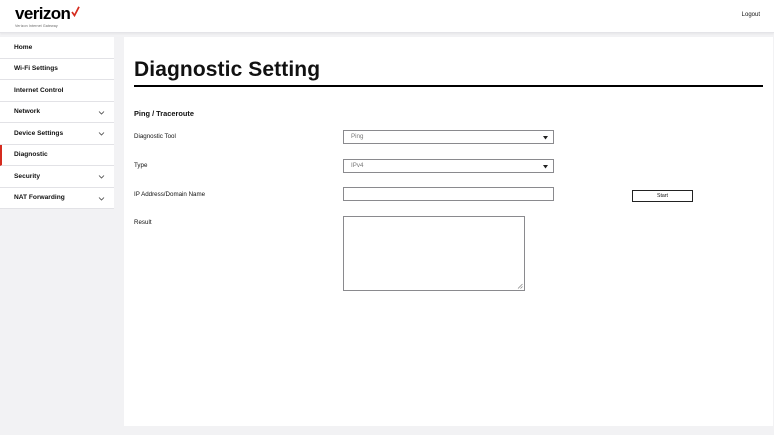 The image size is (774, 435). I want to click on type-label: Type, so click(141, 165).